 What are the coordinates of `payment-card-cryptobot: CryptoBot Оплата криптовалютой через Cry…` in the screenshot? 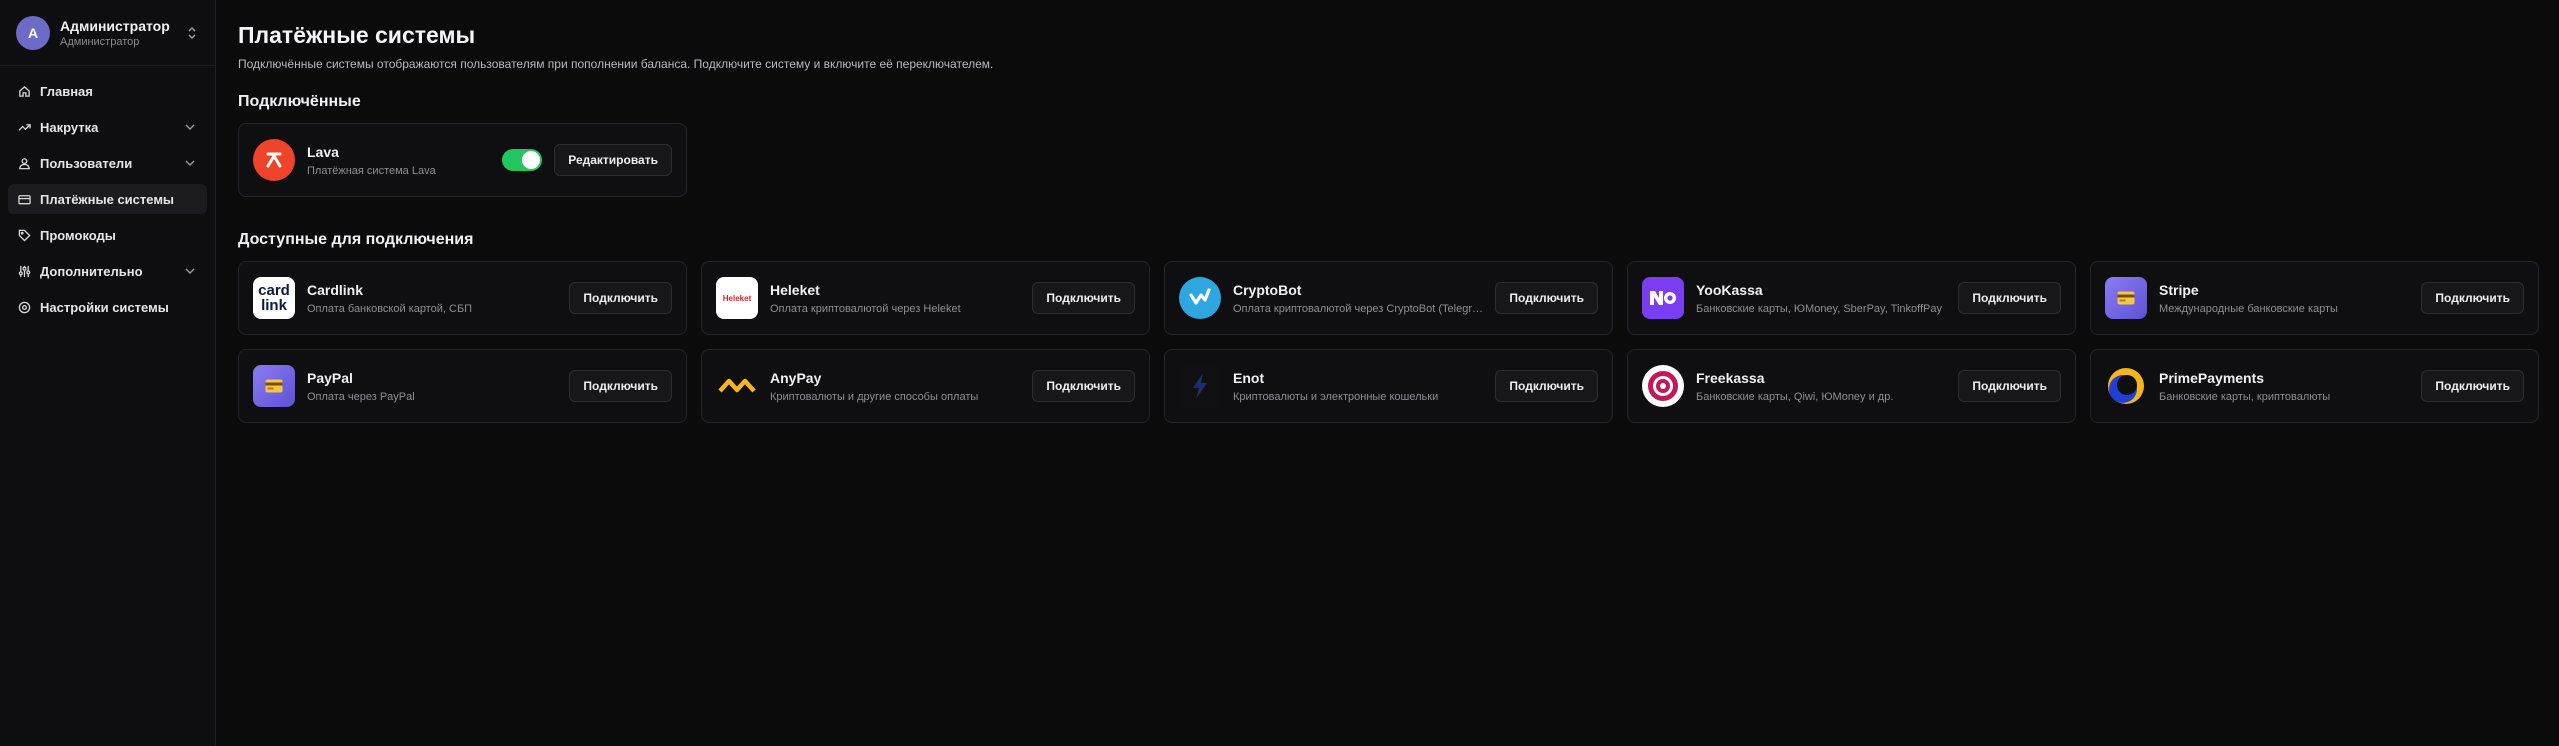 It's located at (1388, 298).